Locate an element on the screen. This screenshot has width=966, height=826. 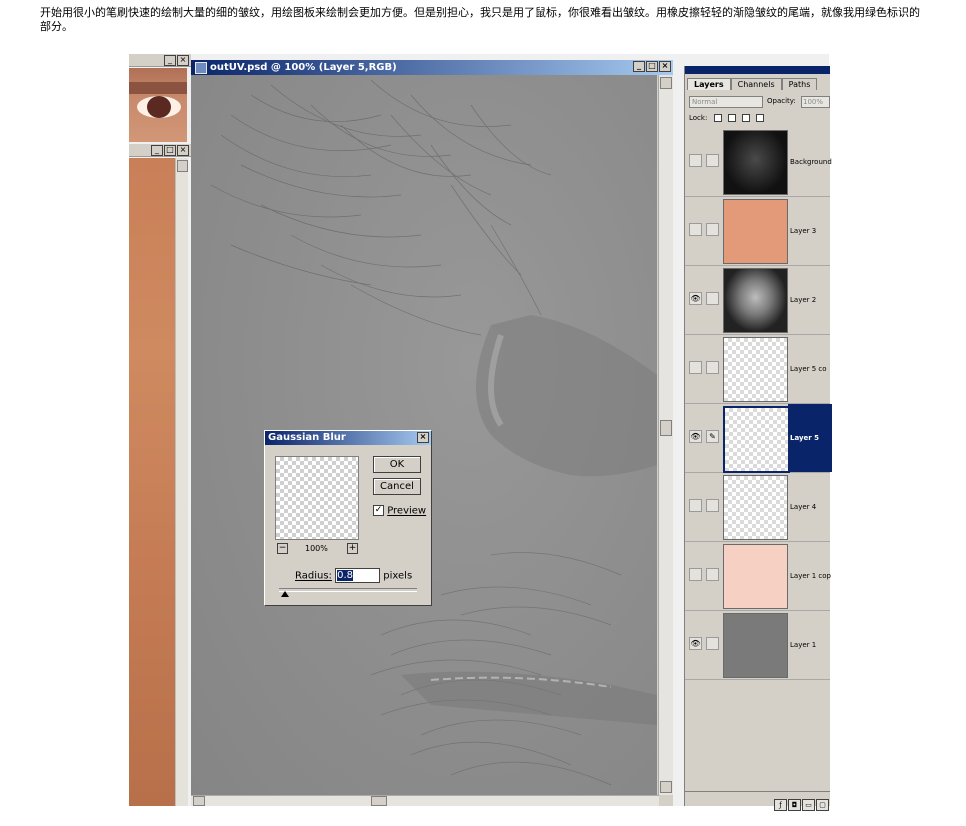
palette-titlebar is located at coordinates (757, 70).